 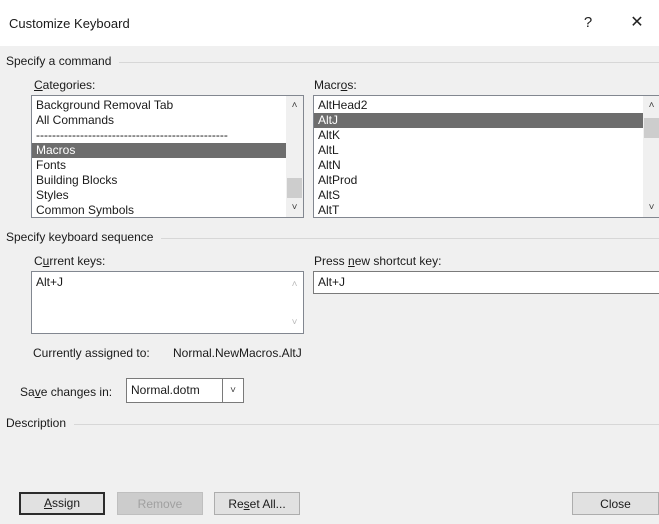 I want to click on list-item: Alt+J, so click(x=167, y=282).